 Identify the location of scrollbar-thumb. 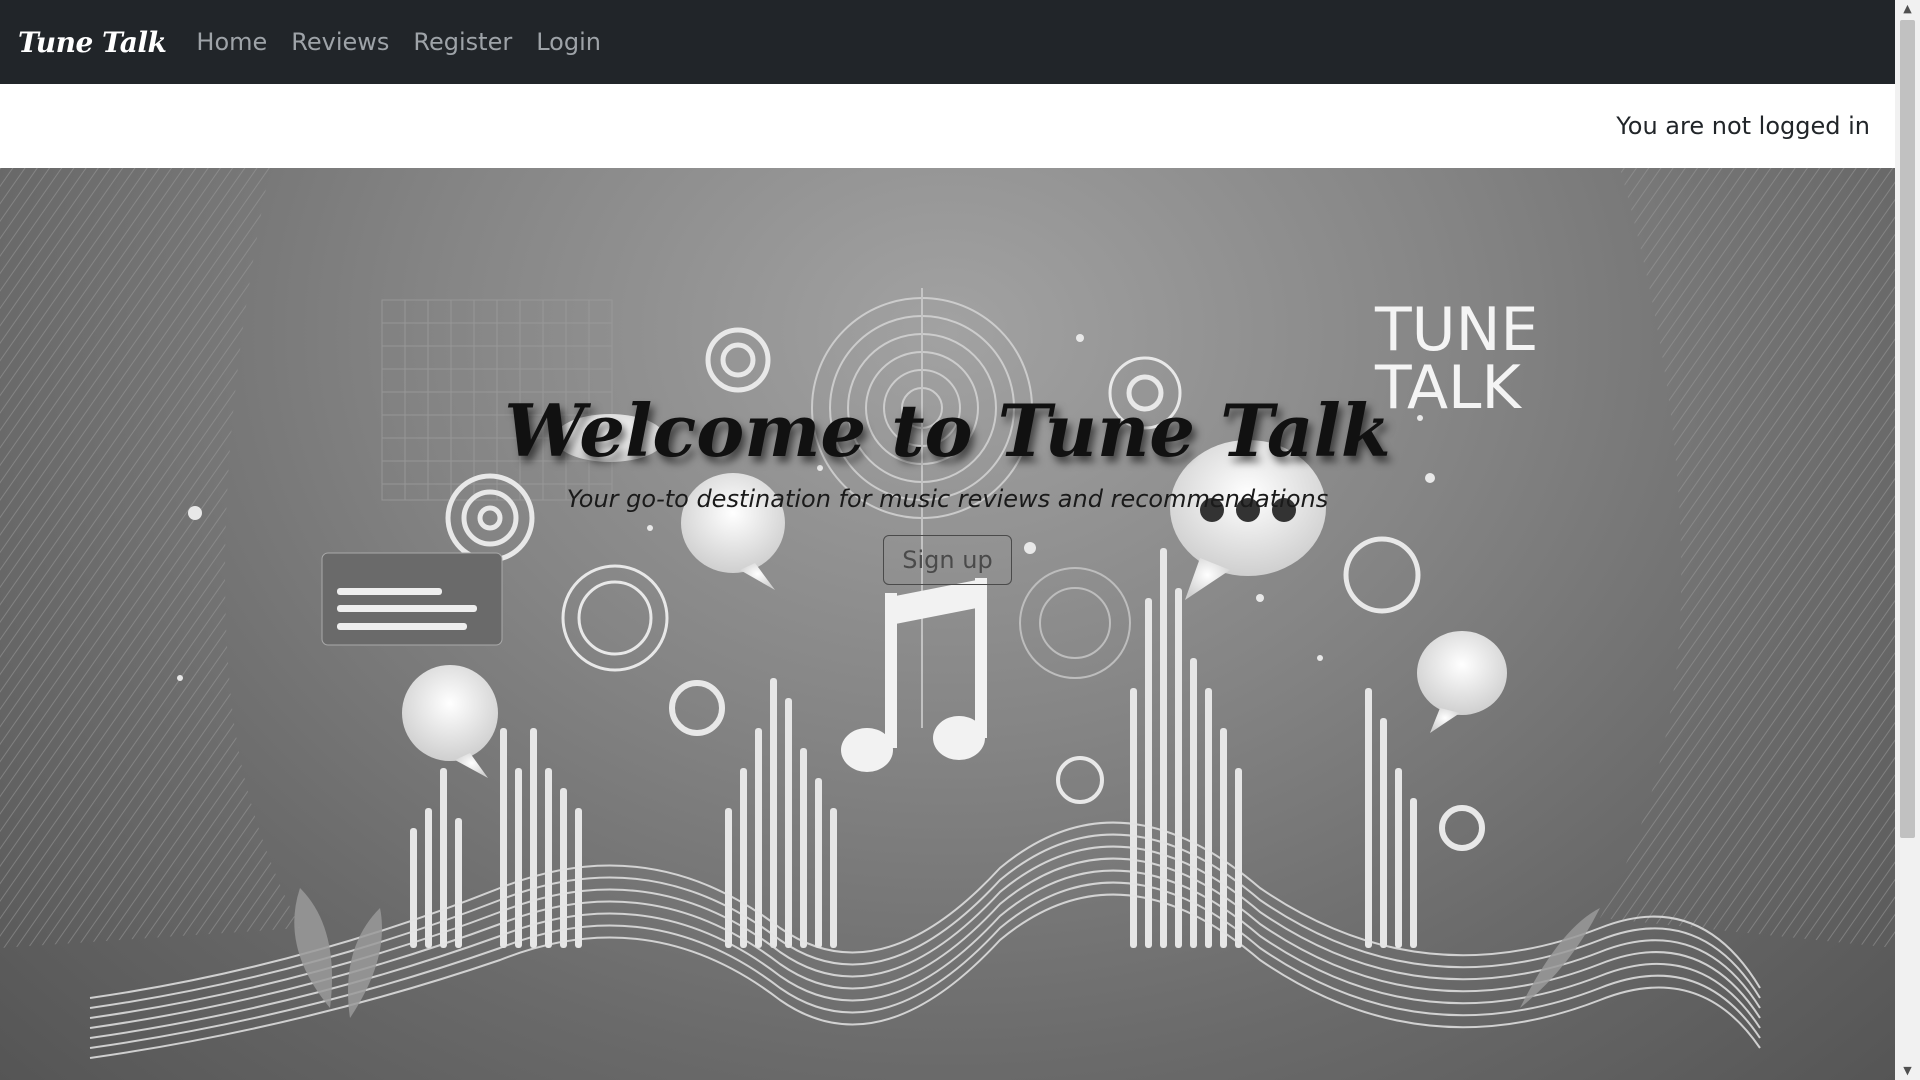
(1907, 429).